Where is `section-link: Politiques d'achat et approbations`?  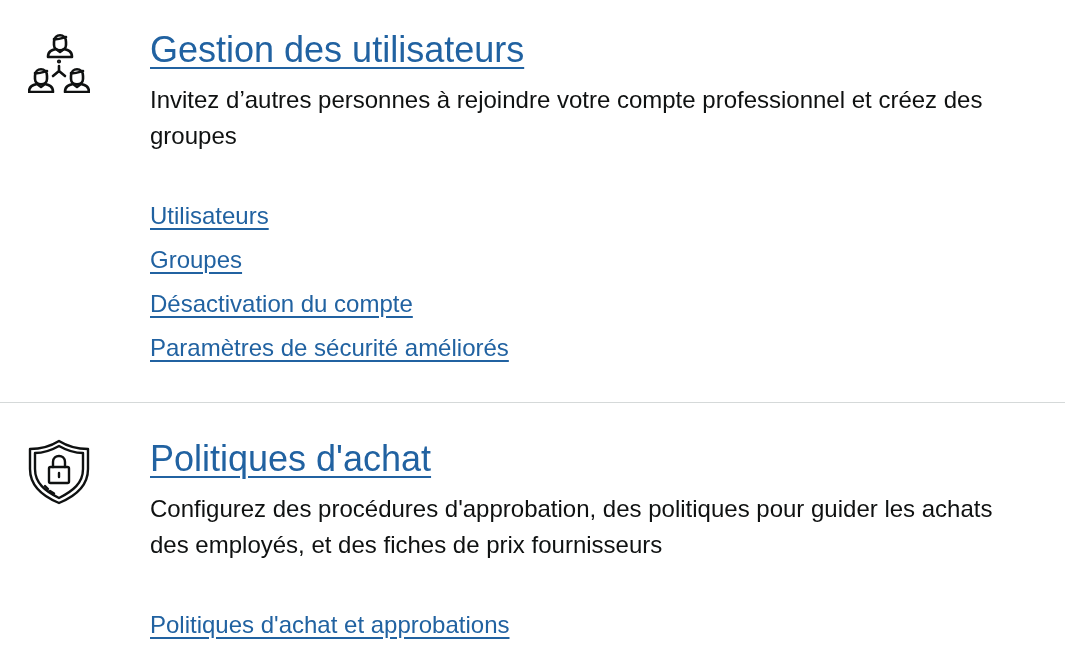 section-link: Politiques d'achat et approbations is located at coordinates (330, 625).